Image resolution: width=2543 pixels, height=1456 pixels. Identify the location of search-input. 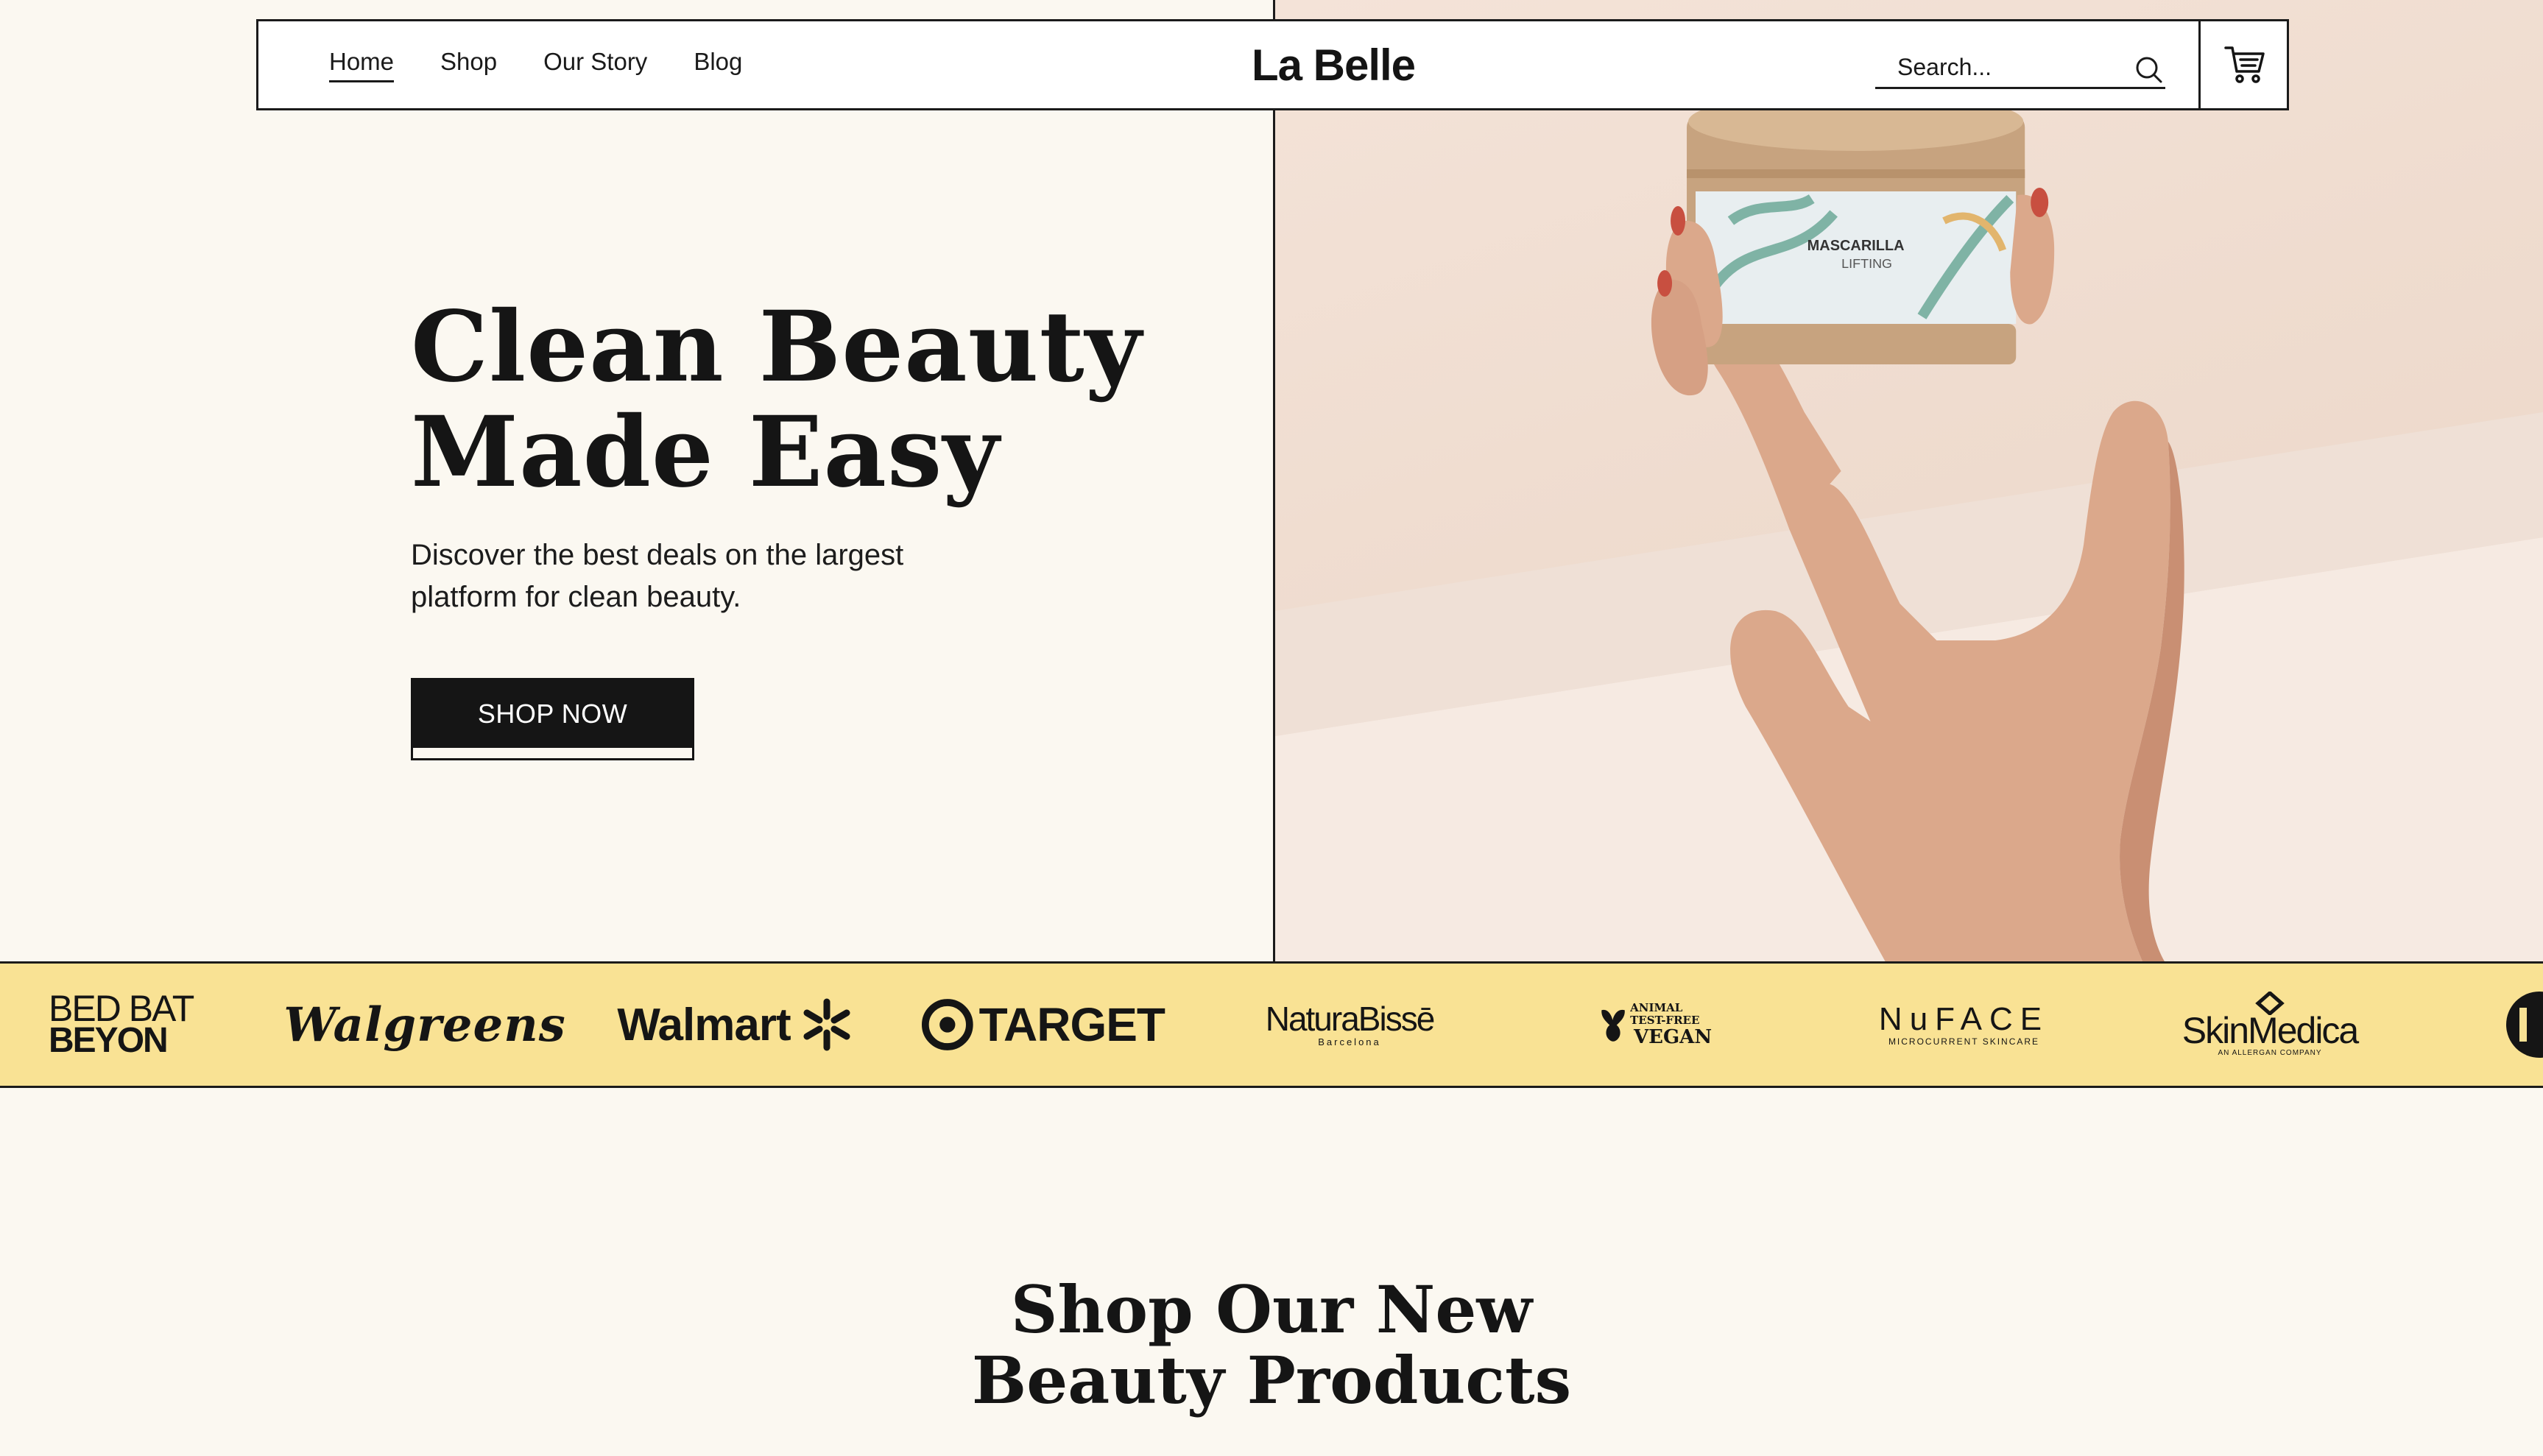
(1993, 67).